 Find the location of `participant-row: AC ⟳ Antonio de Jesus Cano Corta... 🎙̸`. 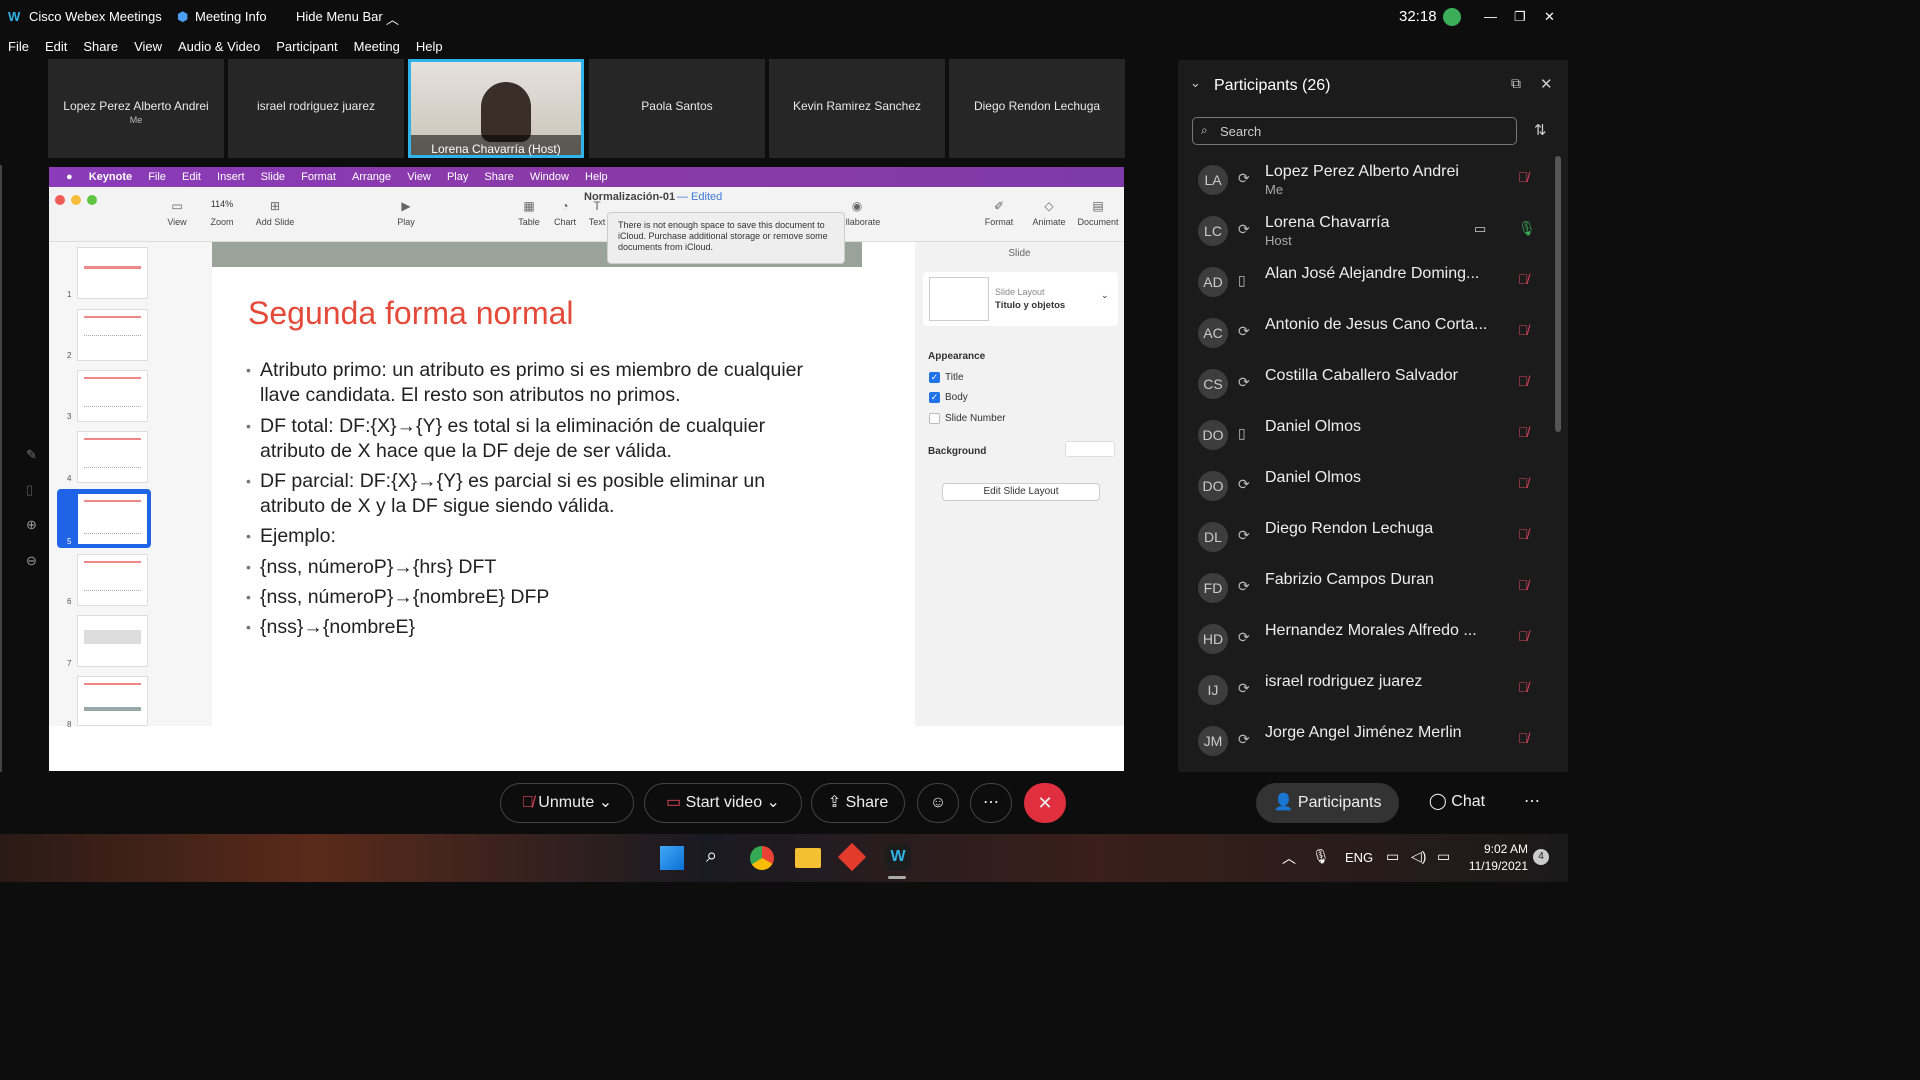

participant-row: AC ⟳ Antonio de Jesus Cano Corta... 🎙̸ is located at coordinates (1368, 333).